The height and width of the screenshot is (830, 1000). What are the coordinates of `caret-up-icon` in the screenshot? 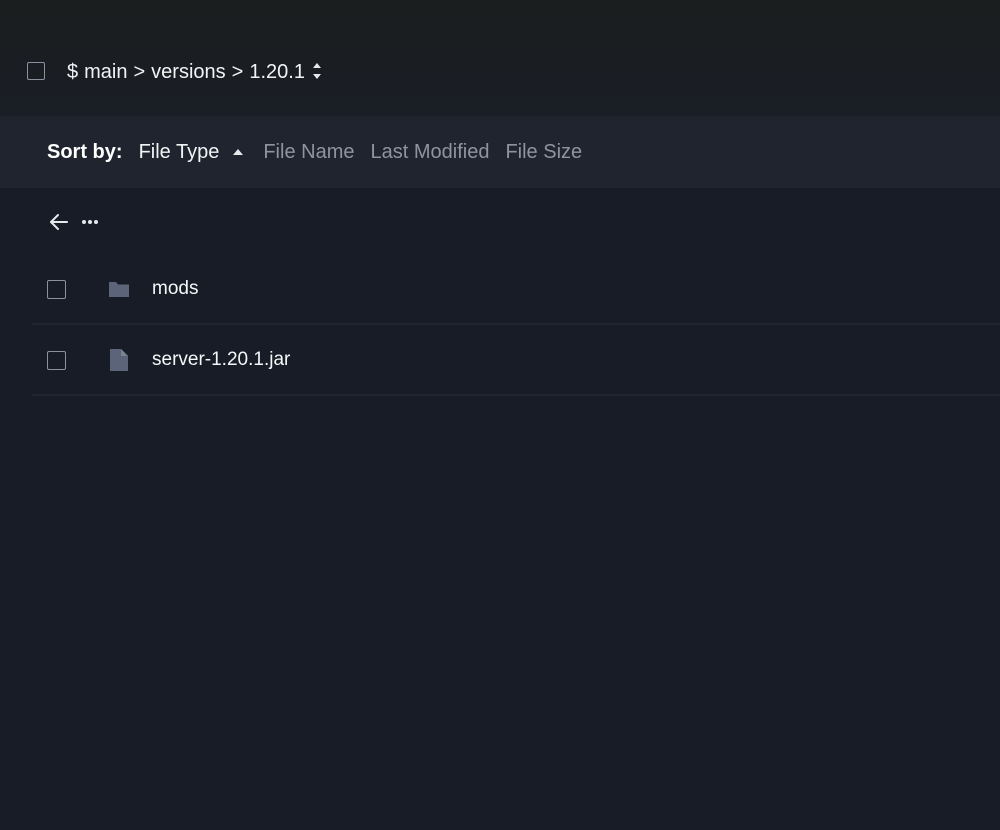 It's located at (238, 152).